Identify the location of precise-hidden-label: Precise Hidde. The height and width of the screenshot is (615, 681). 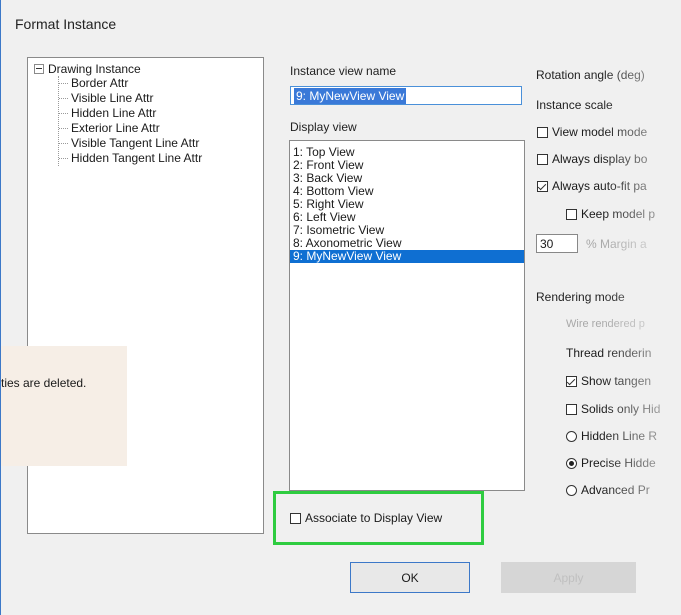
(618, 463).